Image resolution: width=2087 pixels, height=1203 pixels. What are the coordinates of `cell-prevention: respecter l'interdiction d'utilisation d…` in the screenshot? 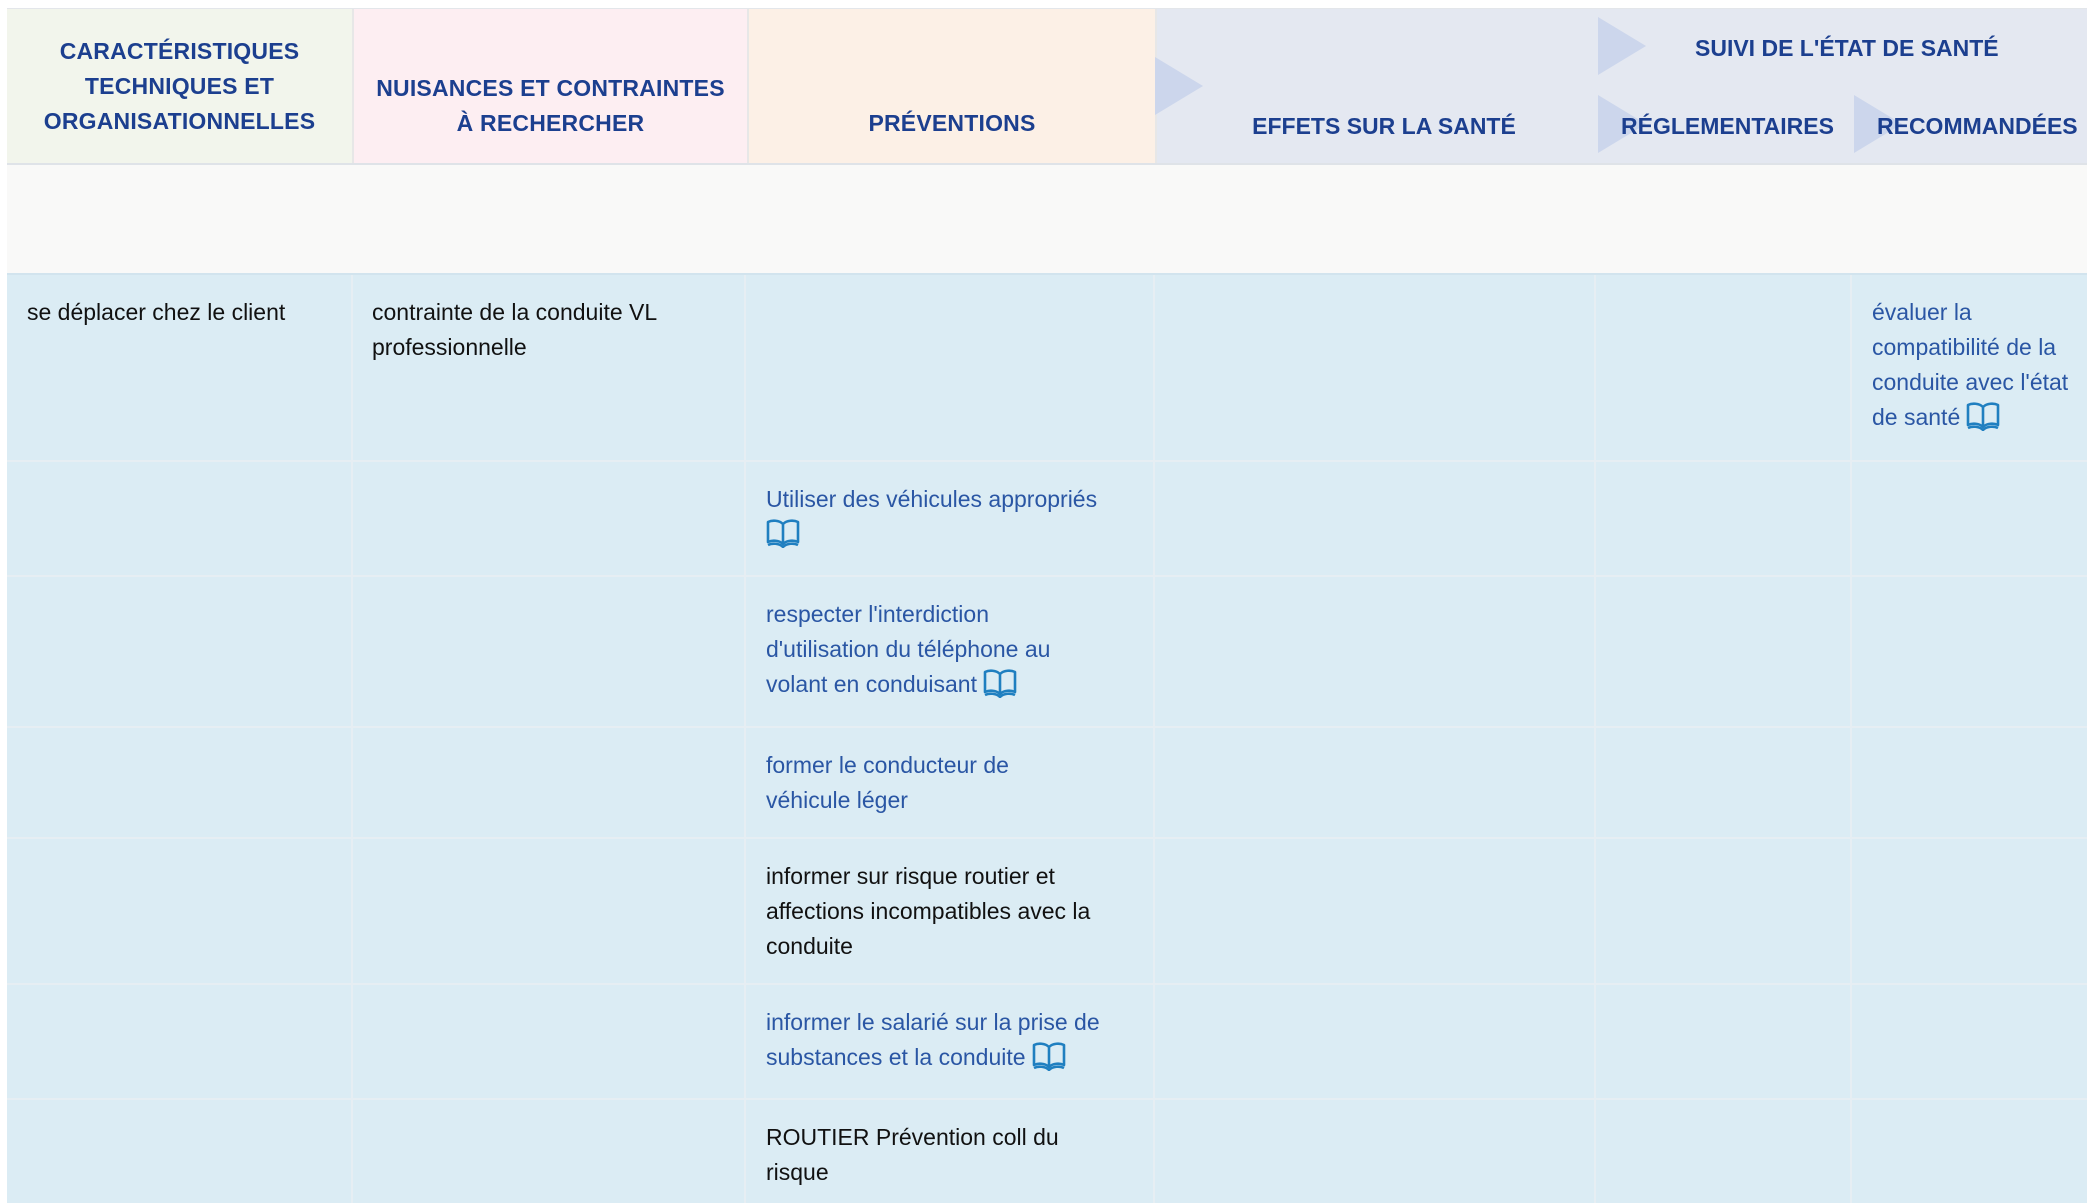 It's located at (931, 639).